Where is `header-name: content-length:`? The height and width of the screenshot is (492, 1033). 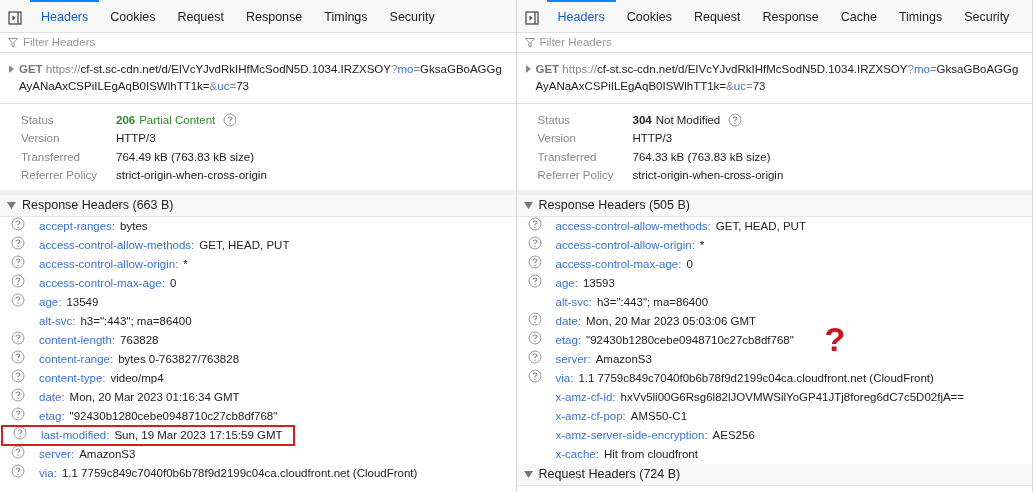 header-name: content-length: is located at coordinates (77, 340).